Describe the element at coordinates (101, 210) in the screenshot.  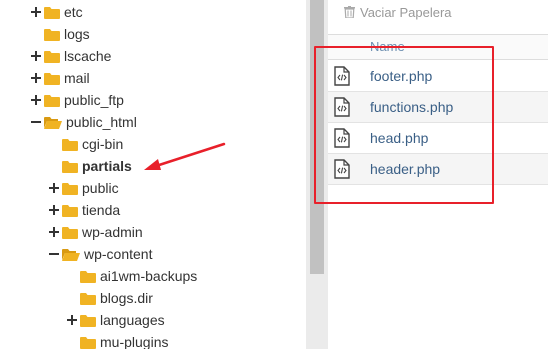
I see `tree-item-label: tienda` at that location.